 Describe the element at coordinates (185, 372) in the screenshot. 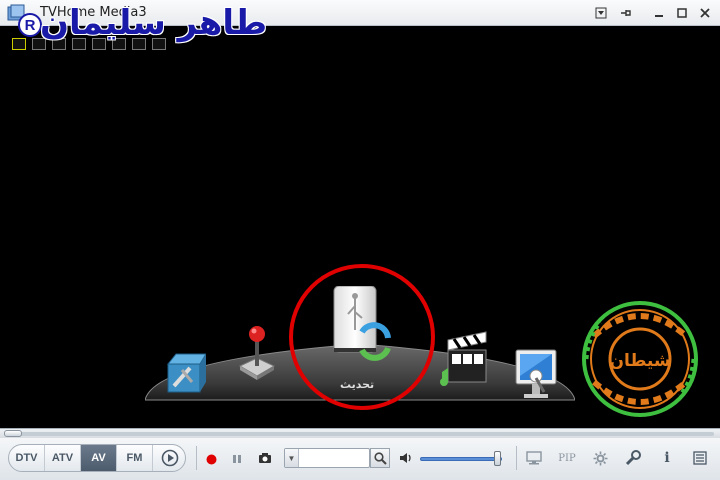

I see `toolbox-icon` at that location.